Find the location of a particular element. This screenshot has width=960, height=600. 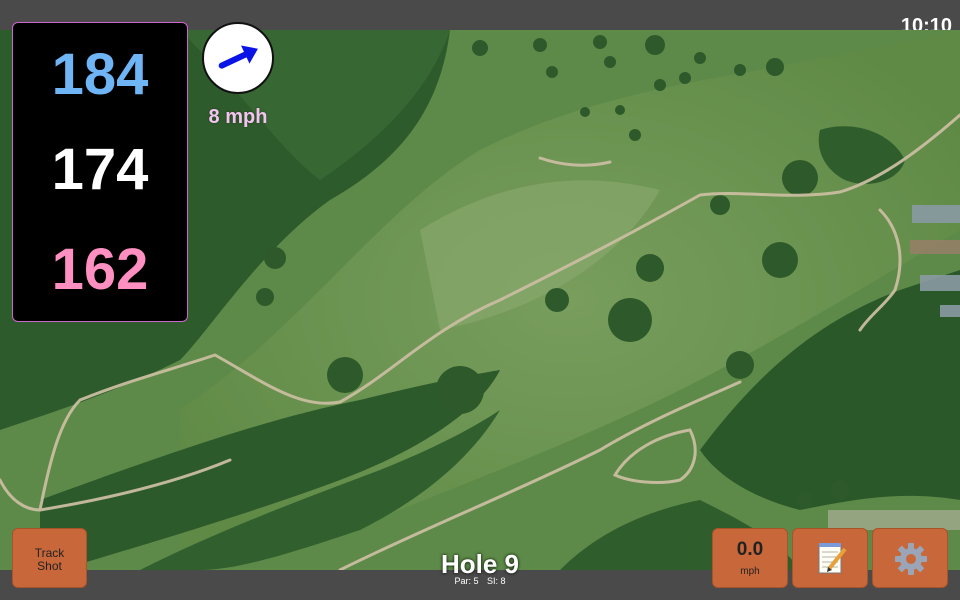

speed-button: 0.0 mph is located at coordinates (750, 558).